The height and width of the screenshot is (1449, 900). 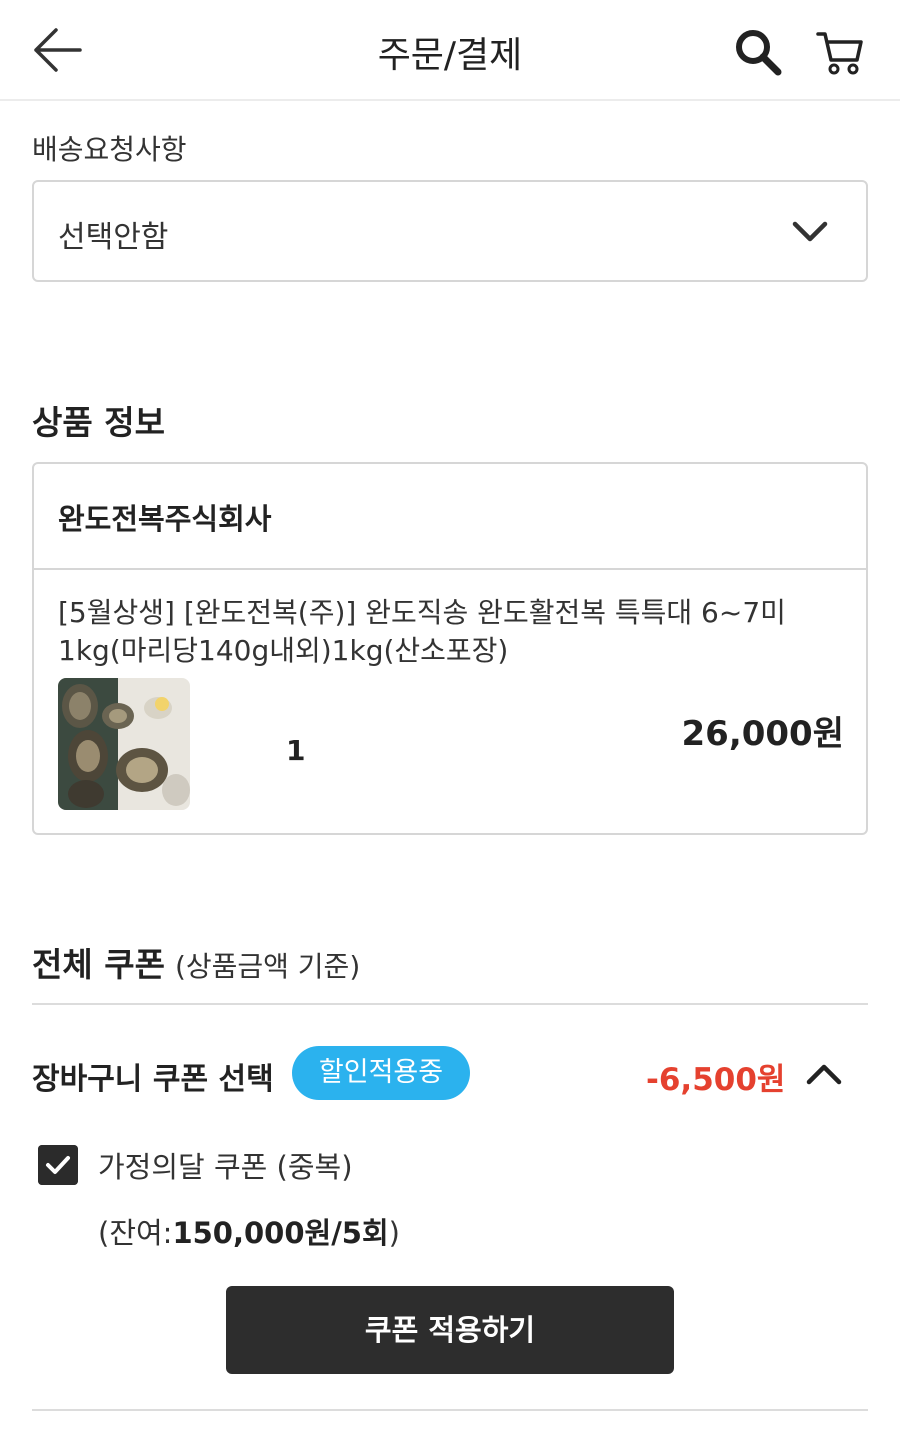 I want to click on product-price: 26,000원, so click(x=762, y=734).